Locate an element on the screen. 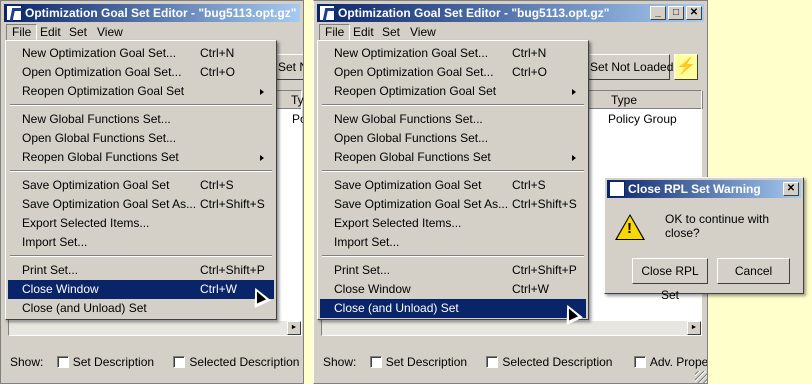 The height and width of the screenshot is (384, 812). table-cell-type: Po is located at coordinates (297, 119).